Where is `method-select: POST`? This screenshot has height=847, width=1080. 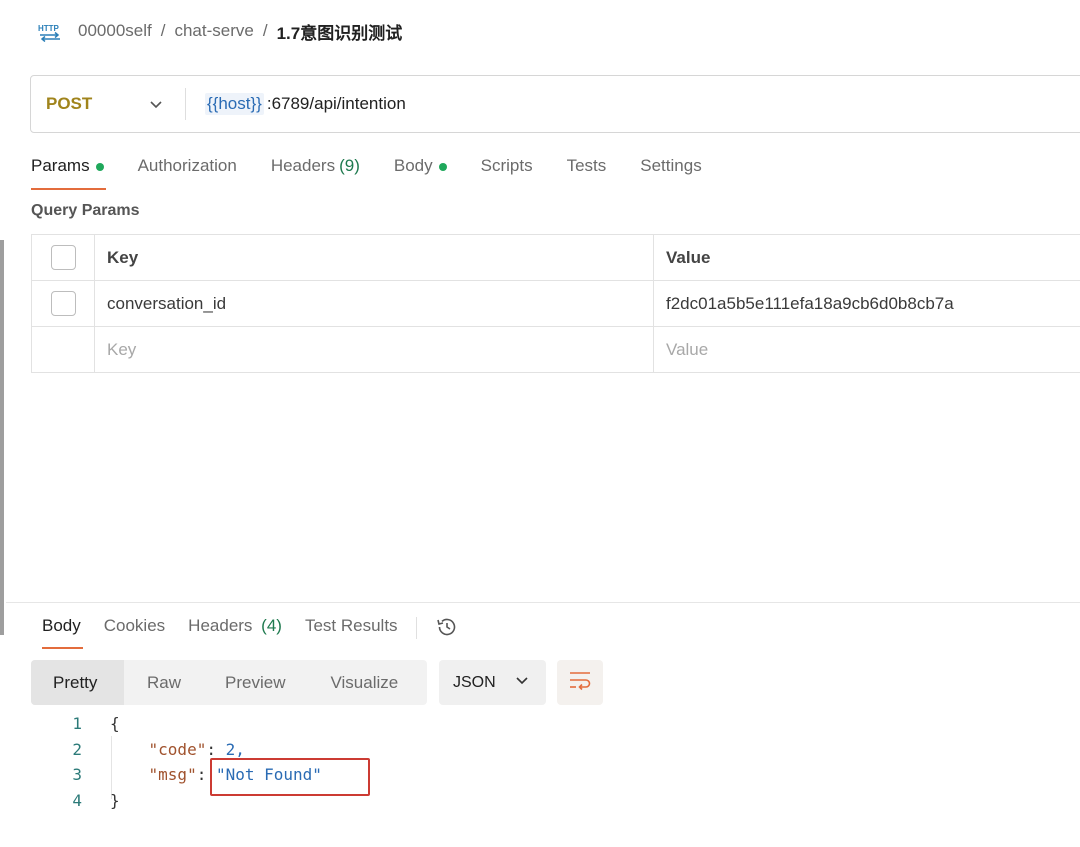
method-select: POST is located at coordinates (108, 104).